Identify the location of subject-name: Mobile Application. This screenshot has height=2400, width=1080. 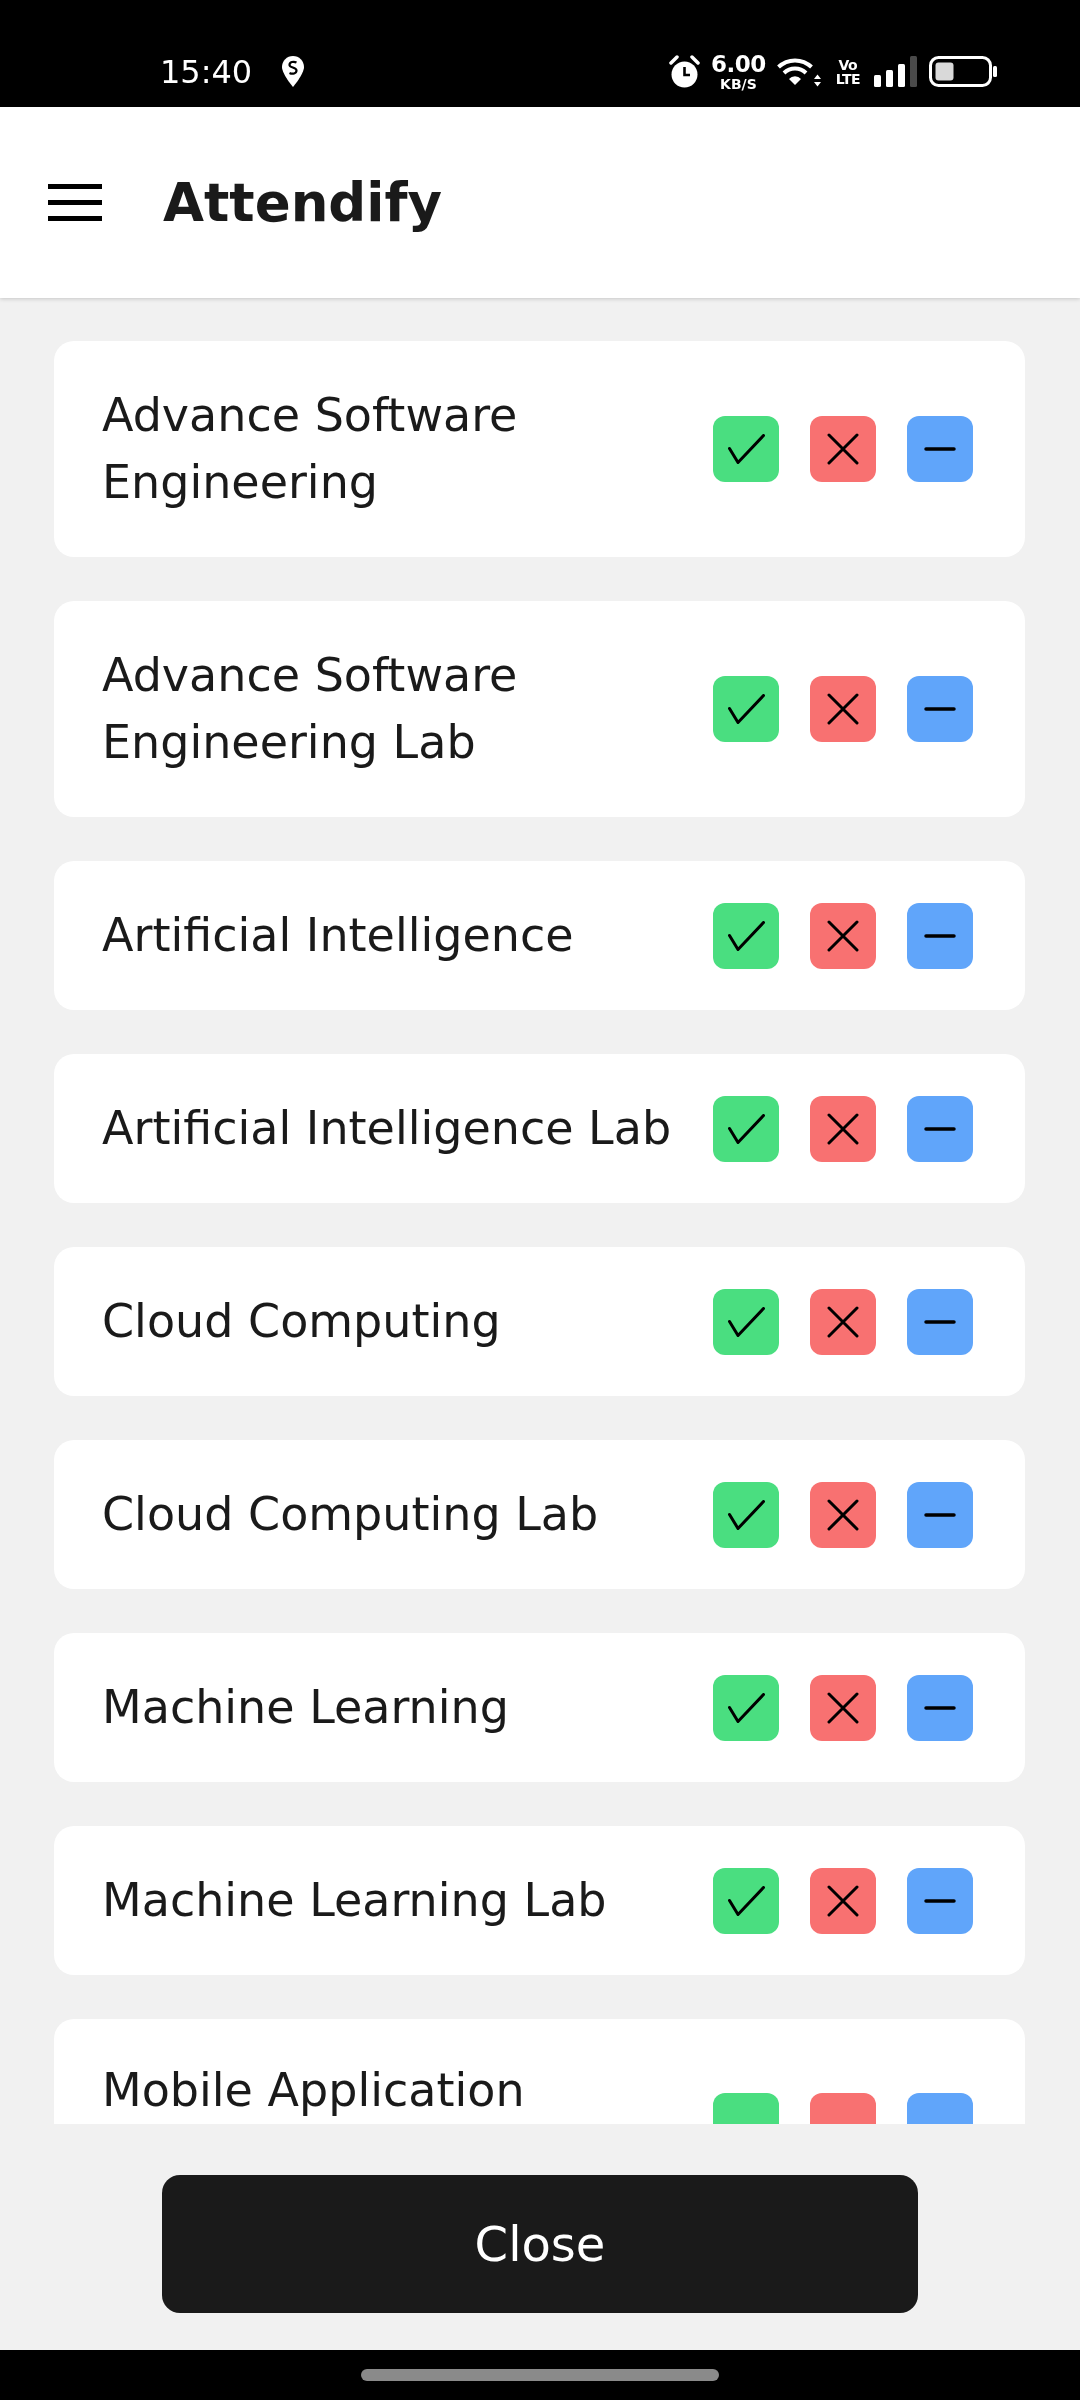
(314, 2090).